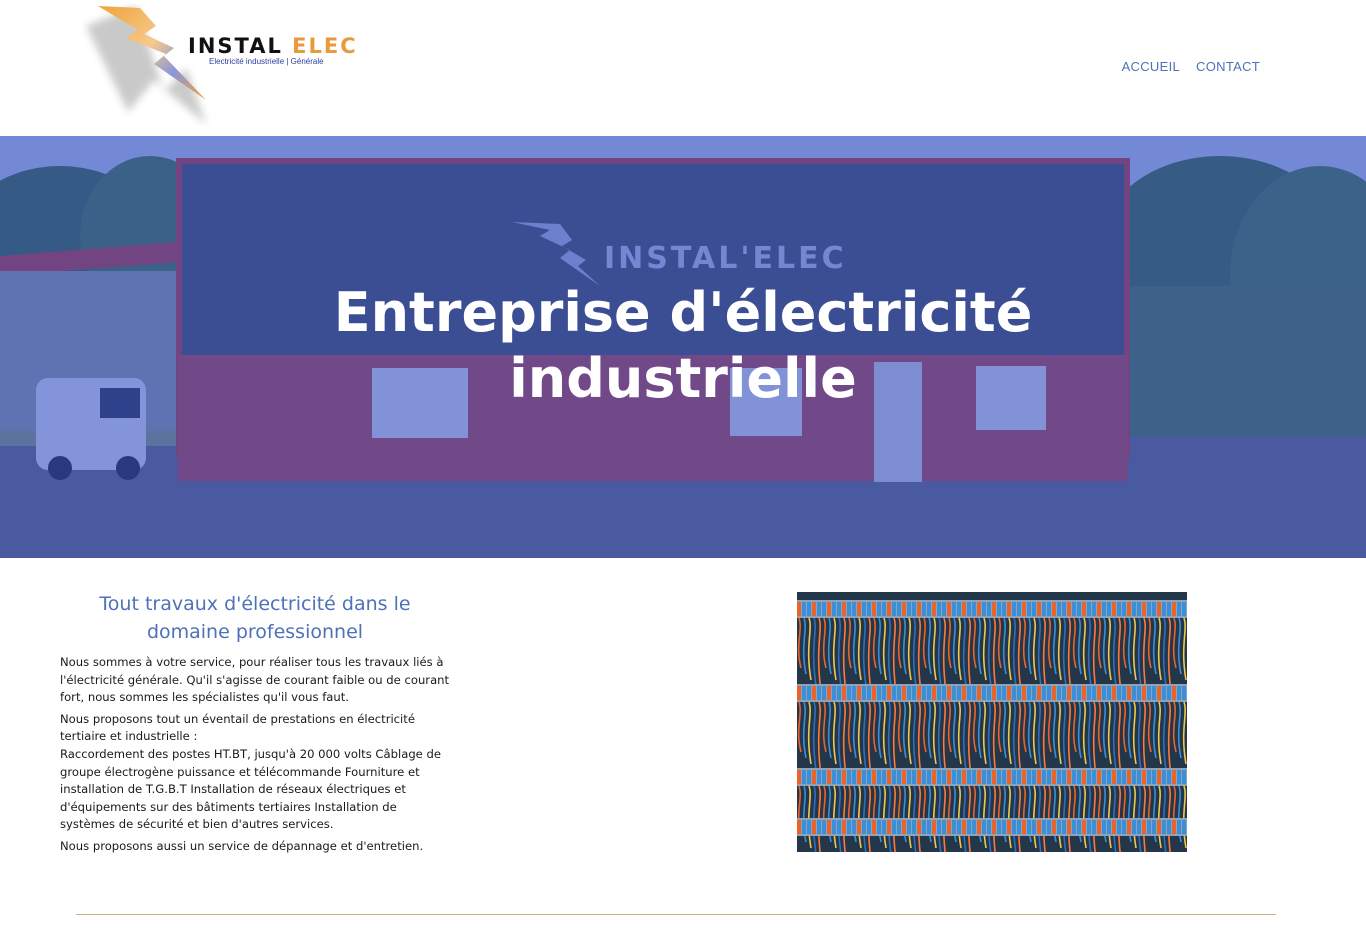  I want to click on wiring-photo, so click(992, 722).